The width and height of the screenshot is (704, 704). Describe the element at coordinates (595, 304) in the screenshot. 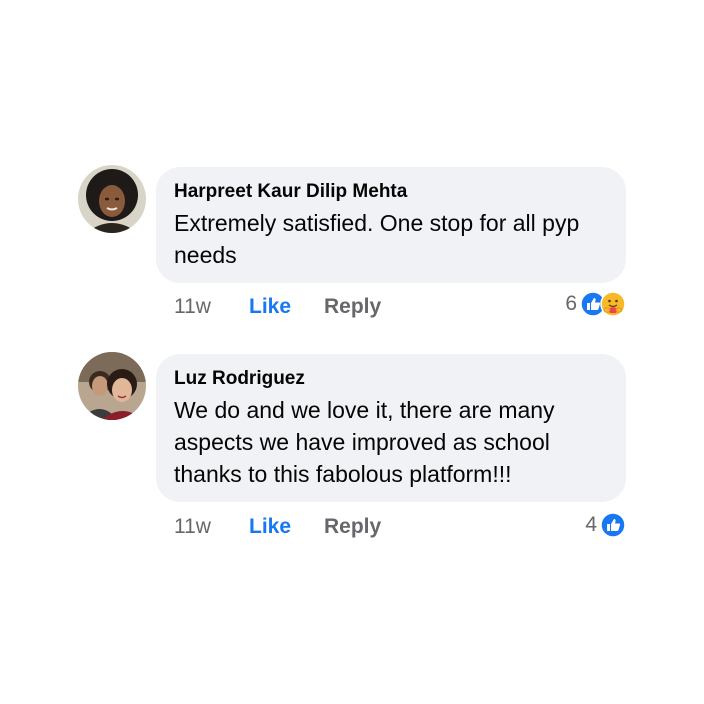

I see `reactions-summary: 6` at that location.